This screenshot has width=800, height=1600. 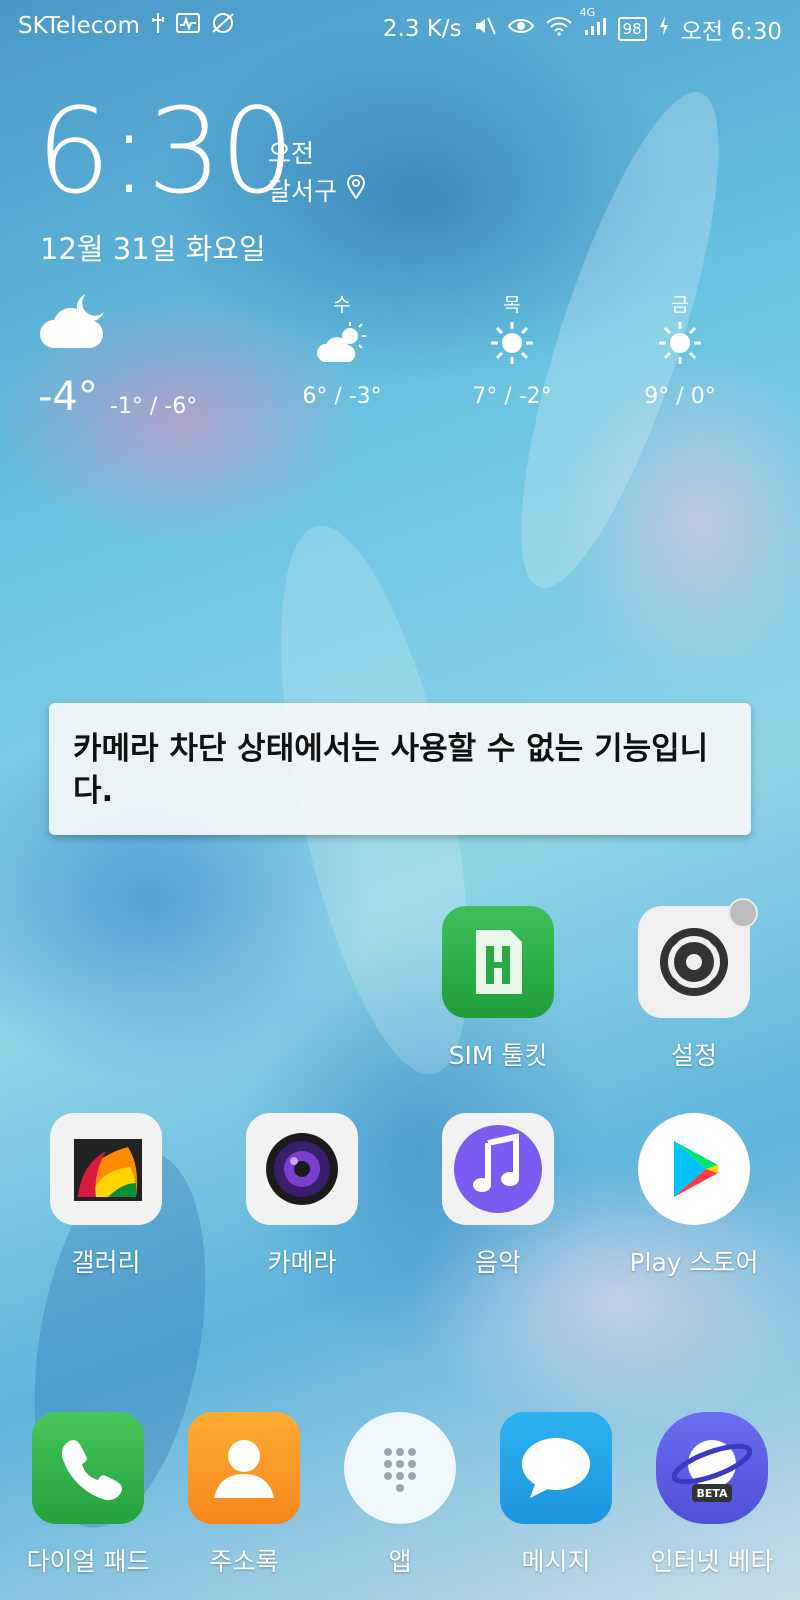 What do you see at coordinates (422, 29) in the screenshot?
I see `network-speed: 2.3 K/s` at bounding box center [422, 29].